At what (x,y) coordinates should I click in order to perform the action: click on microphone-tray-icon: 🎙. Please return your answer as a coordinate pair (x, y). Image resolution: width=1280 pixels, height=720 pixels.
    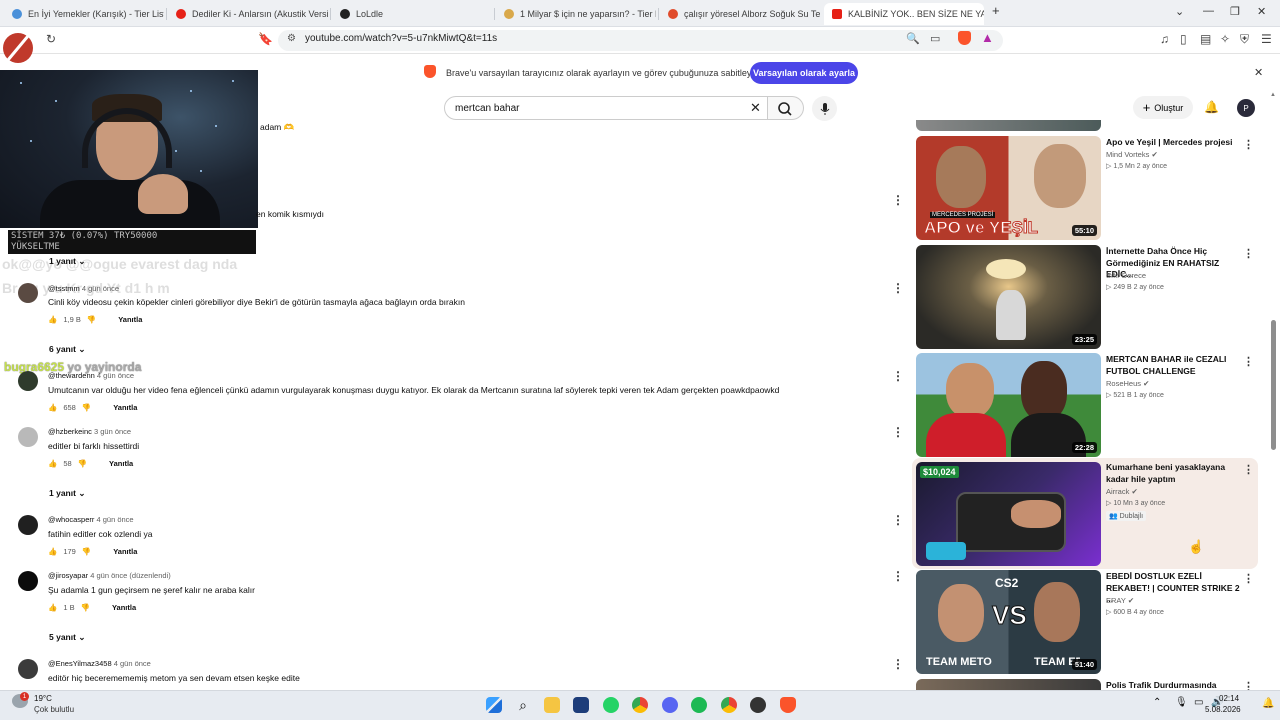
    Looking at the image, I should click on (1181, 702).